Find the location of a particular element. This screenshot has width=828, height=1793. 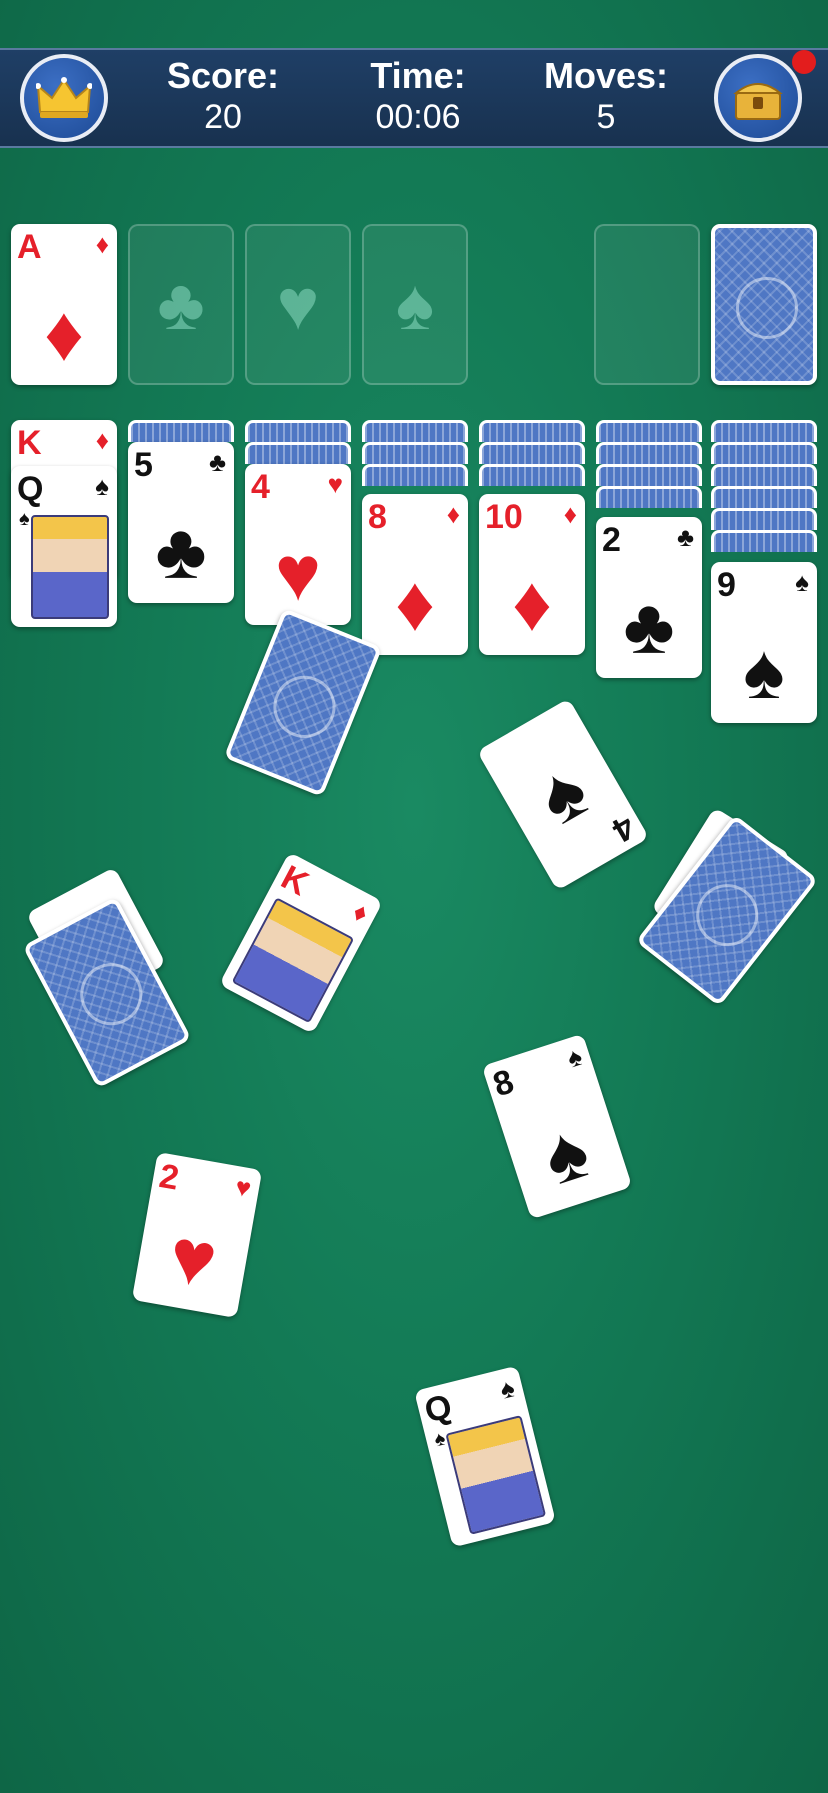

spade-icon: ♠ is located at coordinates (415, 304).